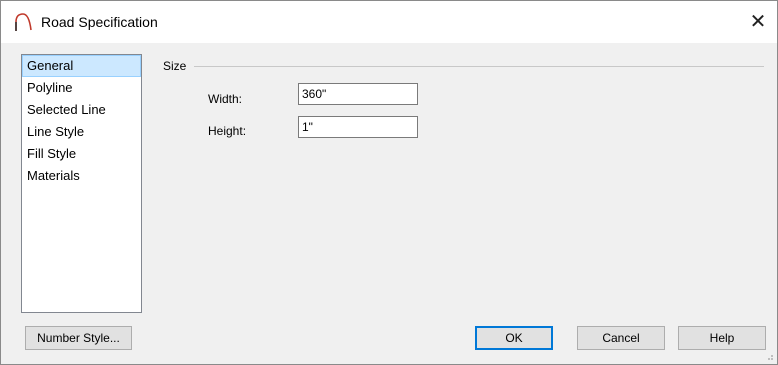  I want to click on group-divider, so click(479, 66).